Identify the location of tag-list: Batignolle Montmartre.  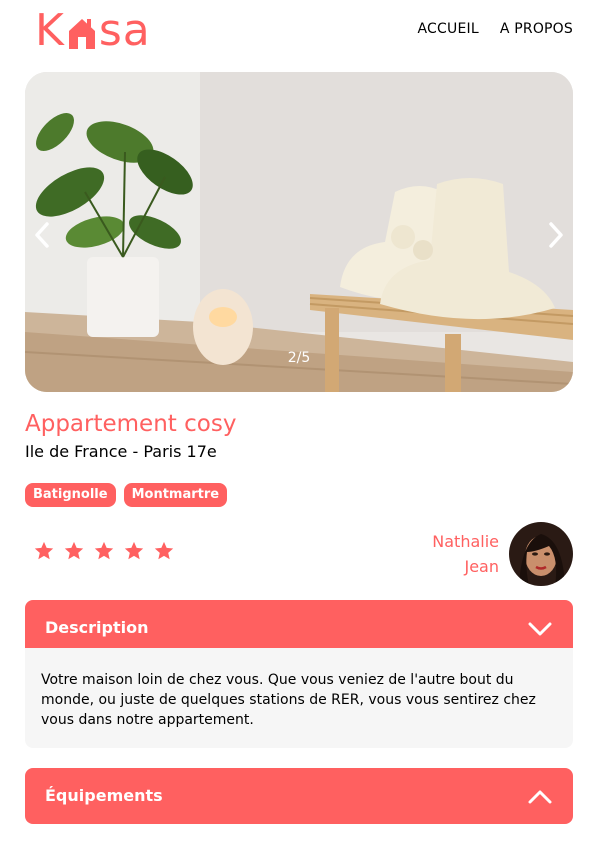
(126, 495).